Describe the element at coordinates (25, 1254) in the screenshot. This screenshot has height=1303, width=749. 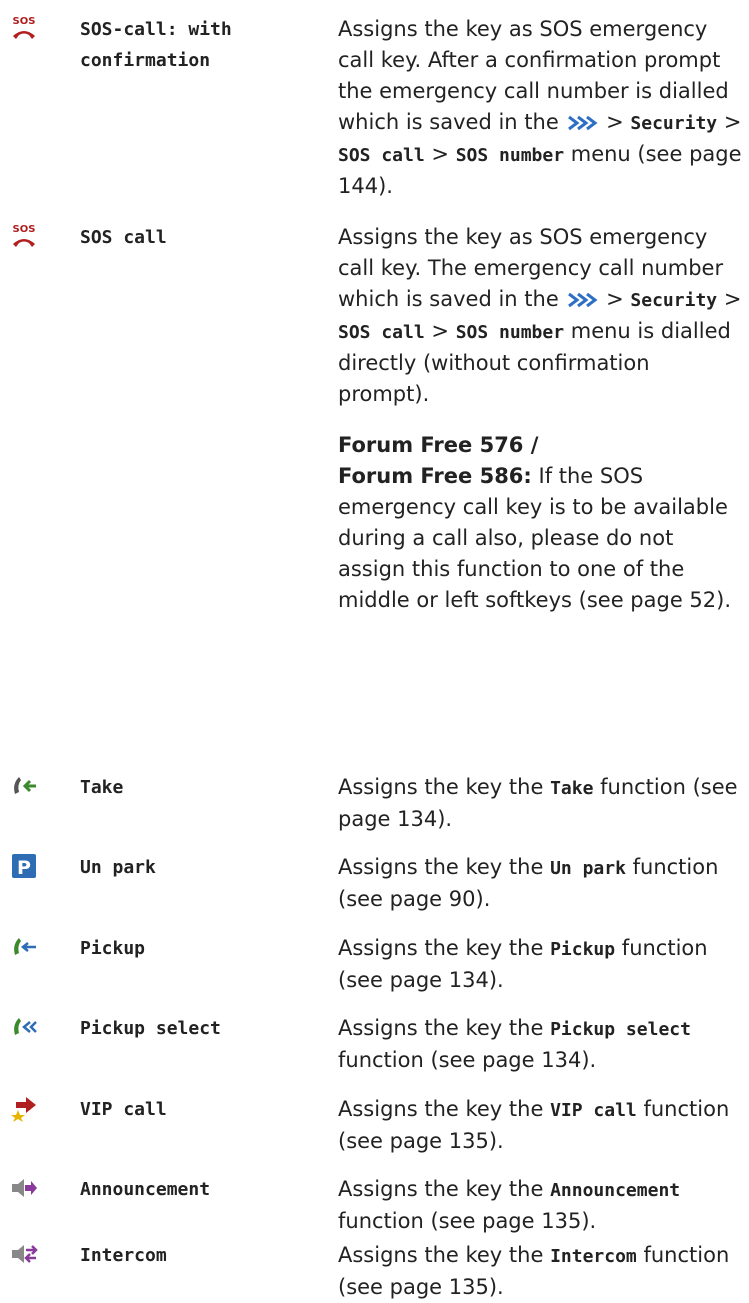
I see `intercom-icon` at that location.